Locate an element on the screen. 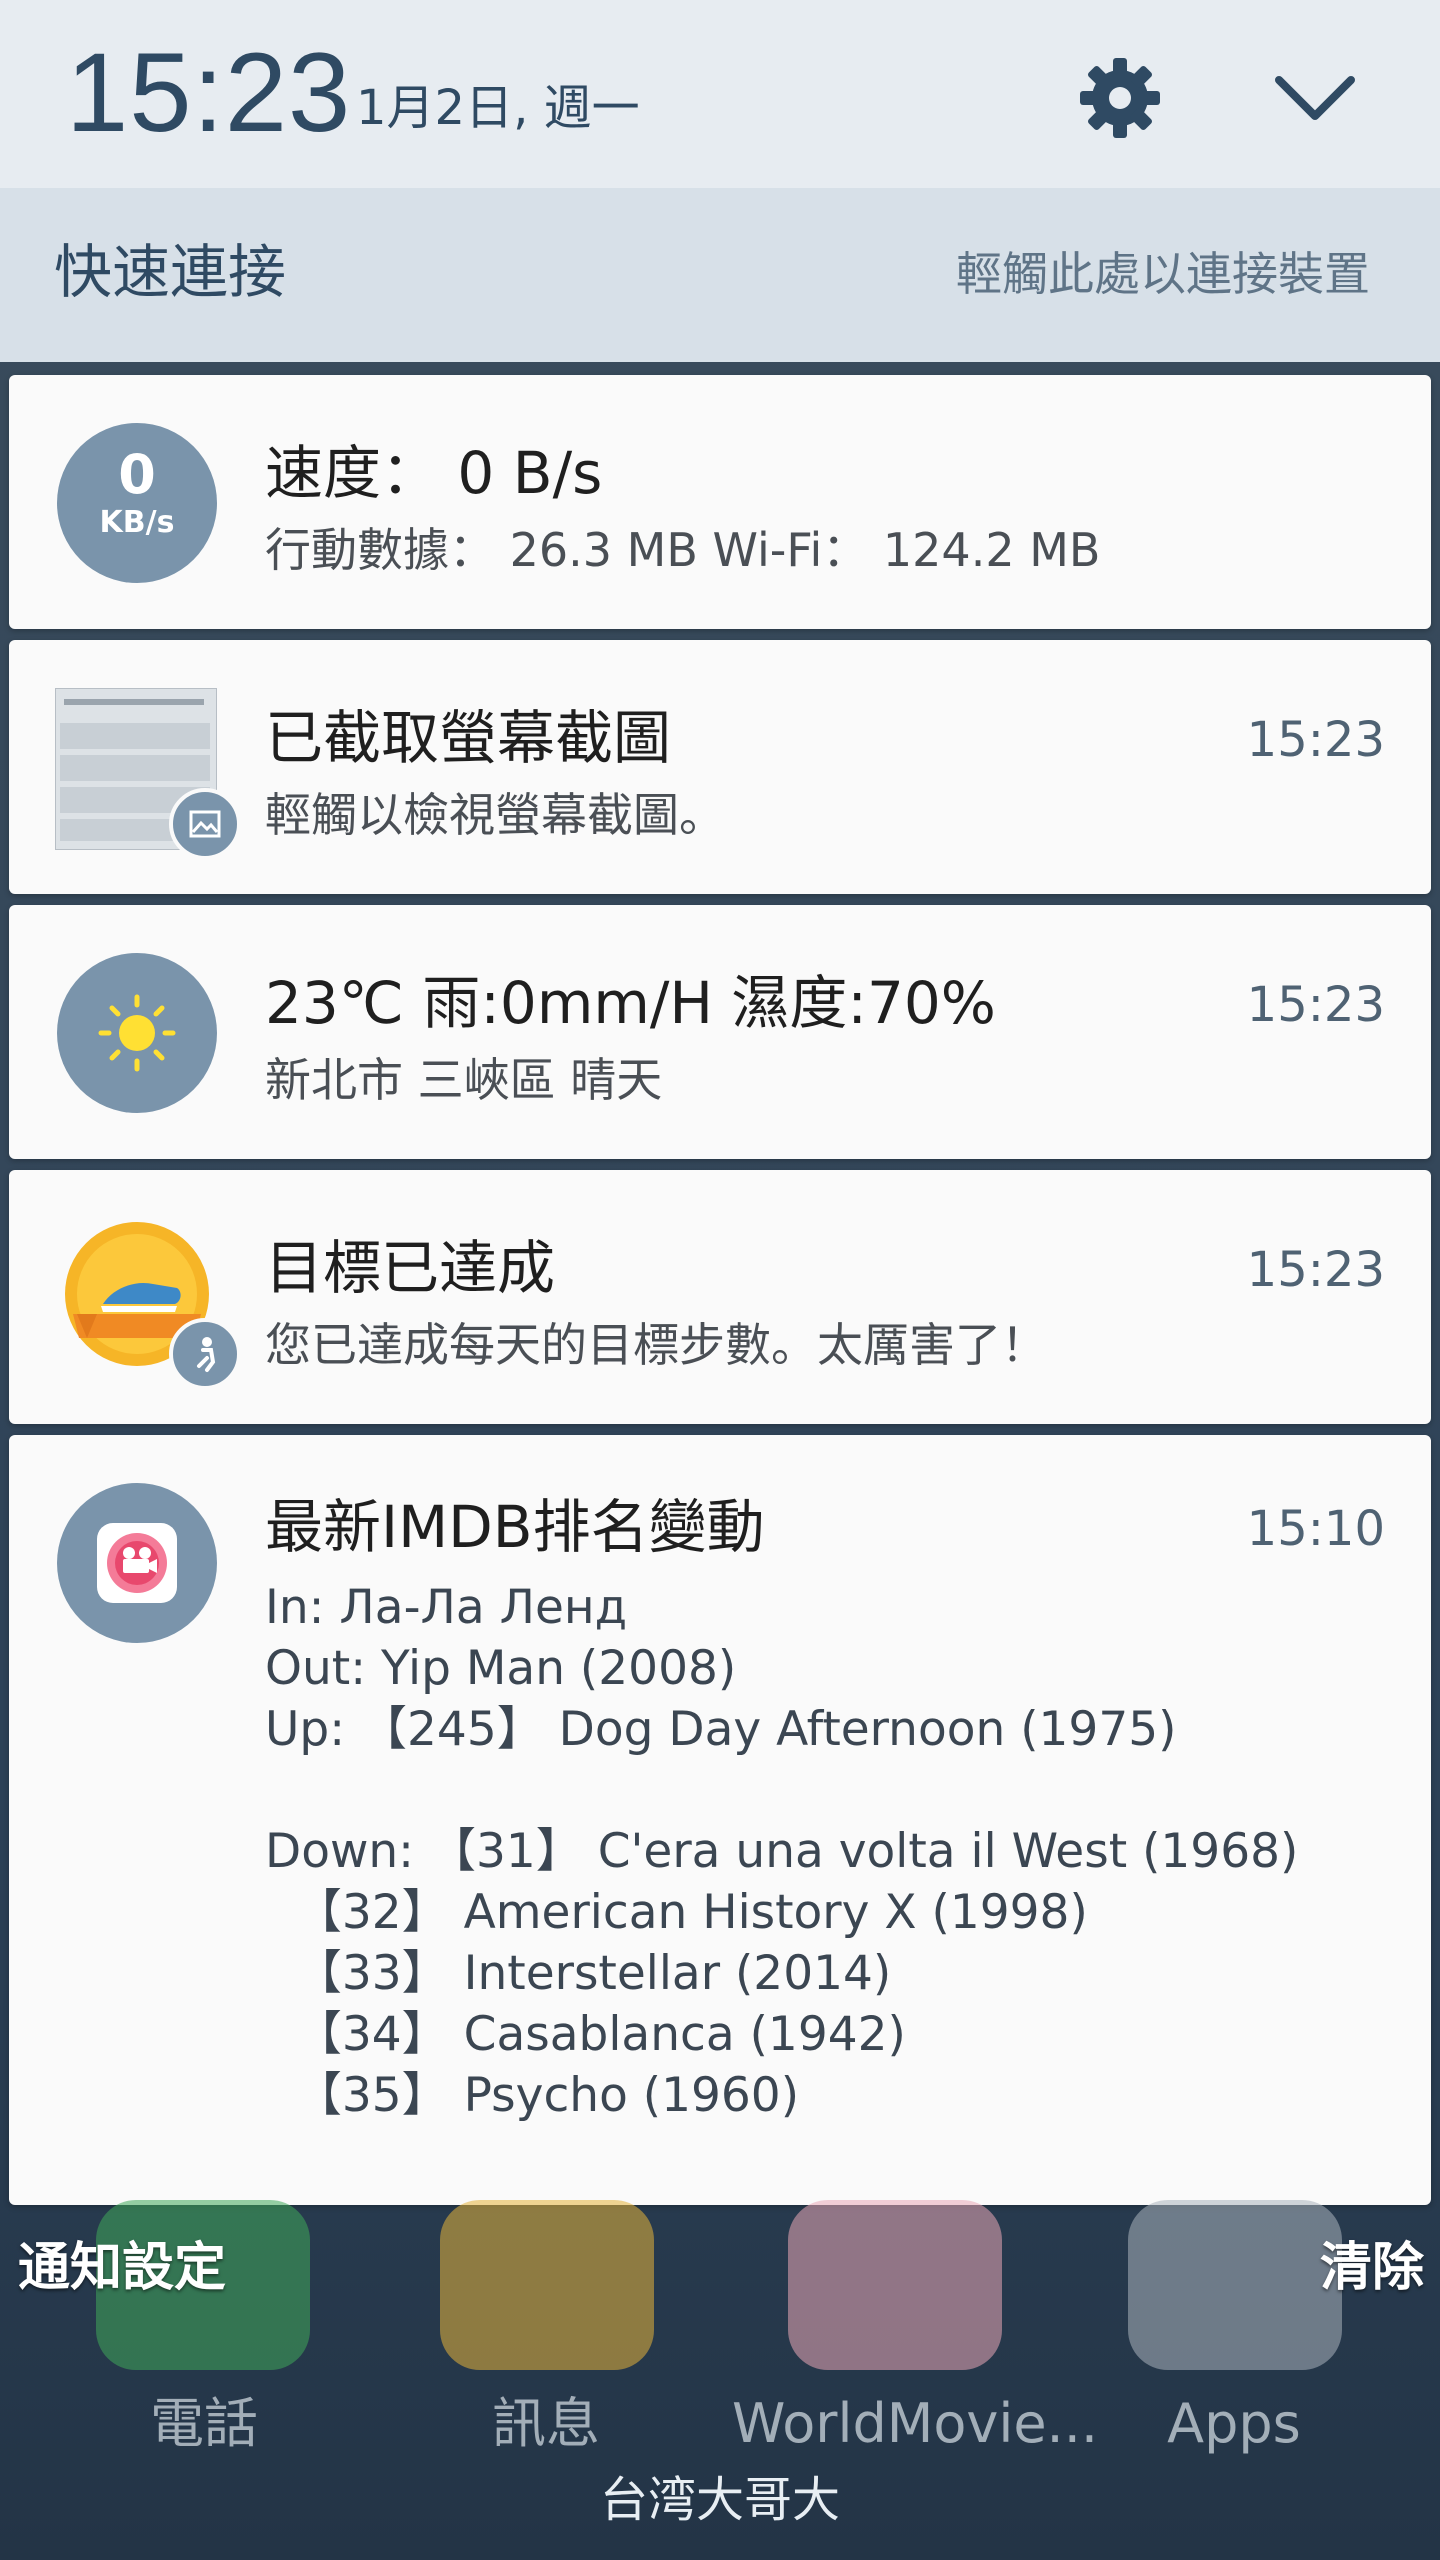 This screenshot has height=2560, width=1440. imdb-line-down-item: 【33】 Interstellar (2014) is located at coordinates (578, 1973).